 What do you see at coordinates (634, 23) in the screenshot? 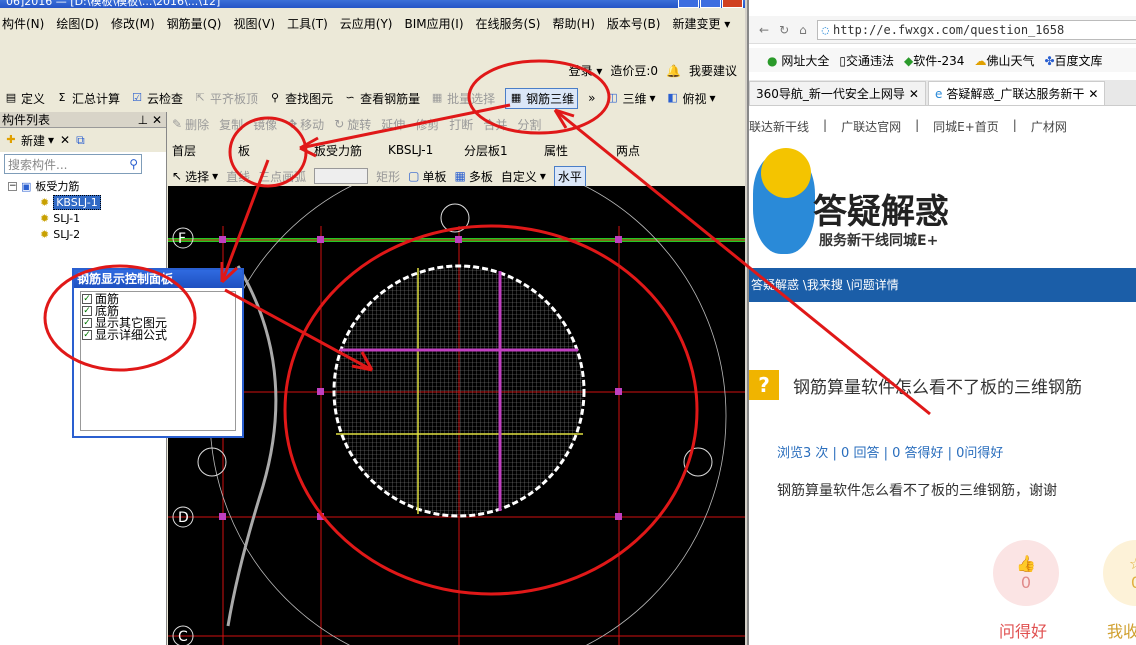
I see `menu-item-version: 版本号(B)` at bounding box center [634, 23].